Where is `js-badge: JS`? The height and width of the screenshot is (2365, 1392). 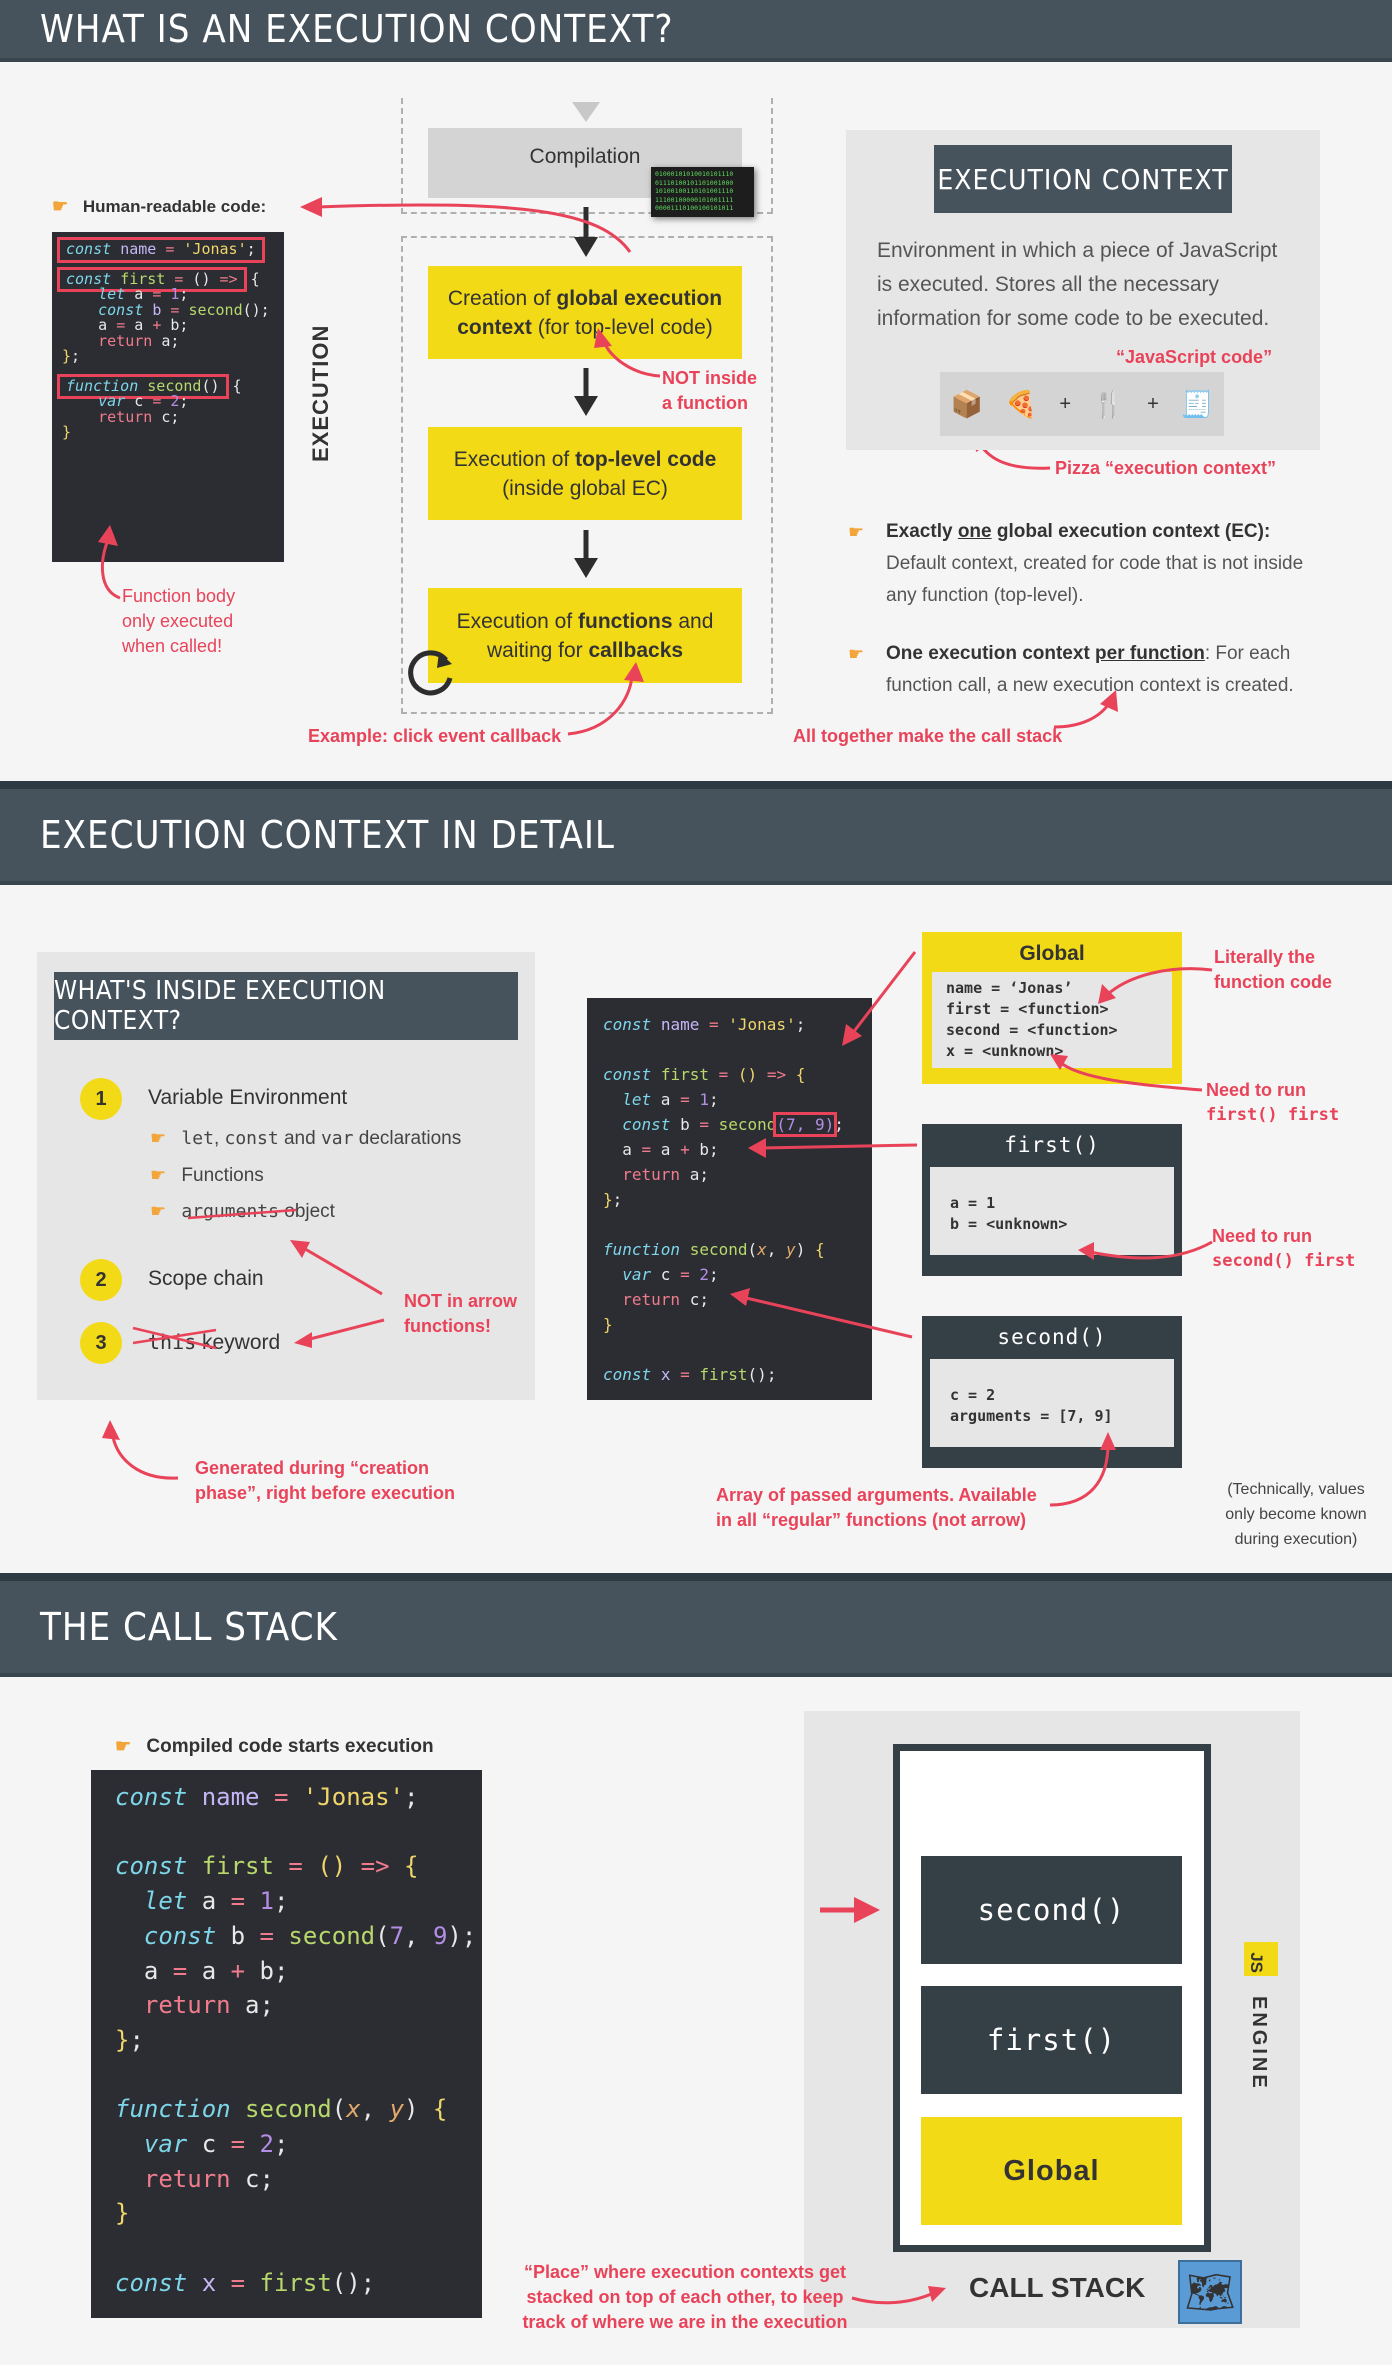
js-badge: JS is located at coordinates (1261, 1959).